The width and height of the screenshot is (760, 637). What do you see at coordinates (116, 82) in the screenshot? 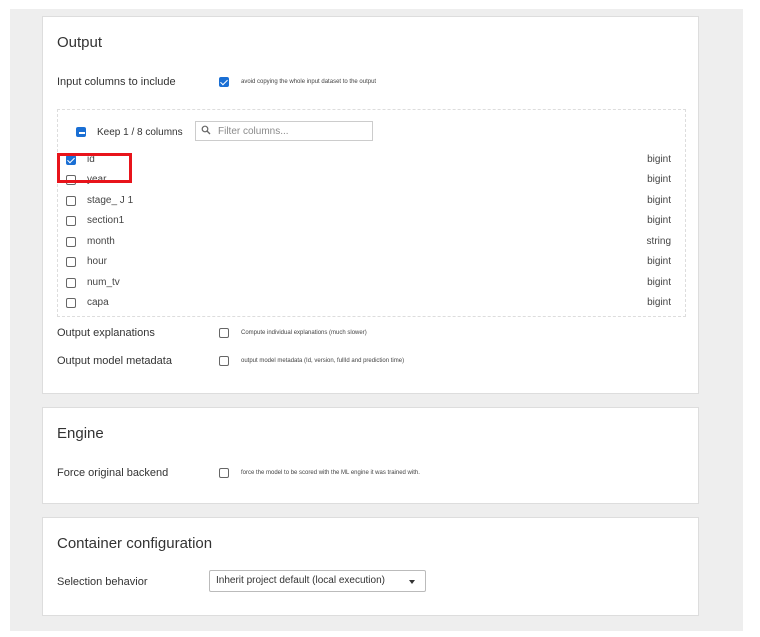
I see `input-columns-label: Input columns to include` at bounding box center [116, 82].